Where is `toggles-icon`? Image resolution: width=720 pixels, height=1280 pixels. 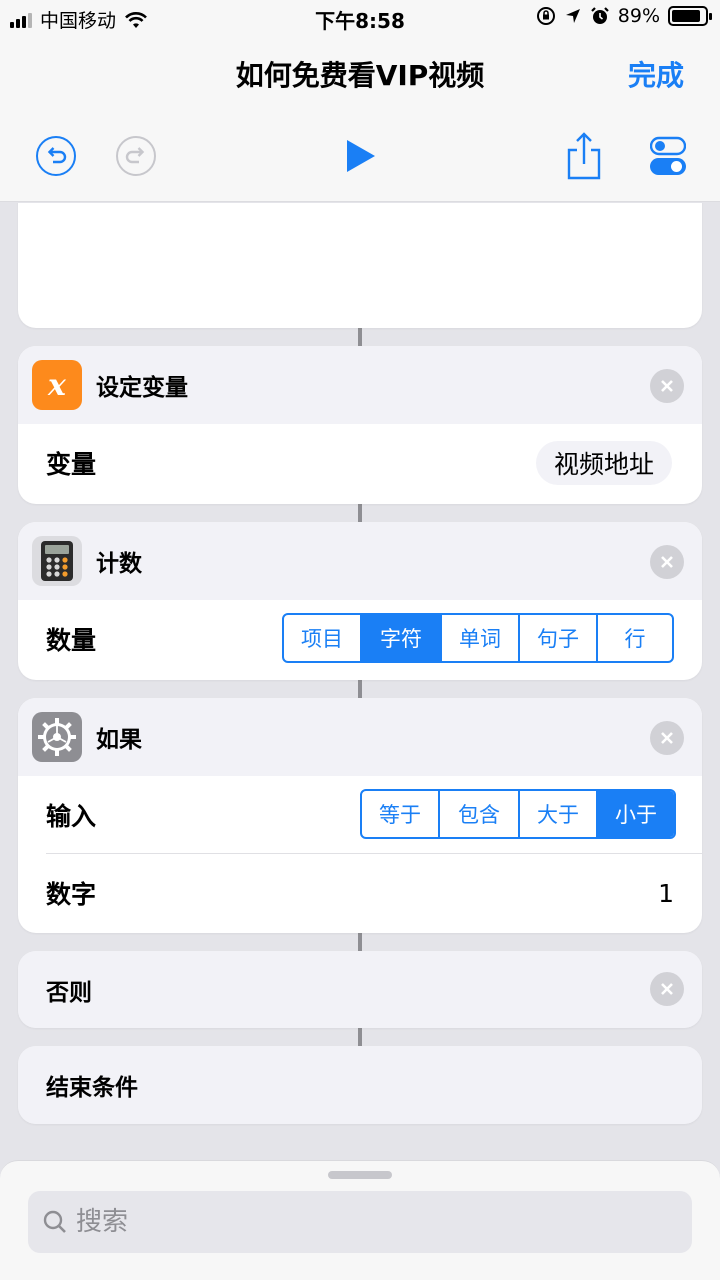
toggles-icon is located at coordinates (668, 155).